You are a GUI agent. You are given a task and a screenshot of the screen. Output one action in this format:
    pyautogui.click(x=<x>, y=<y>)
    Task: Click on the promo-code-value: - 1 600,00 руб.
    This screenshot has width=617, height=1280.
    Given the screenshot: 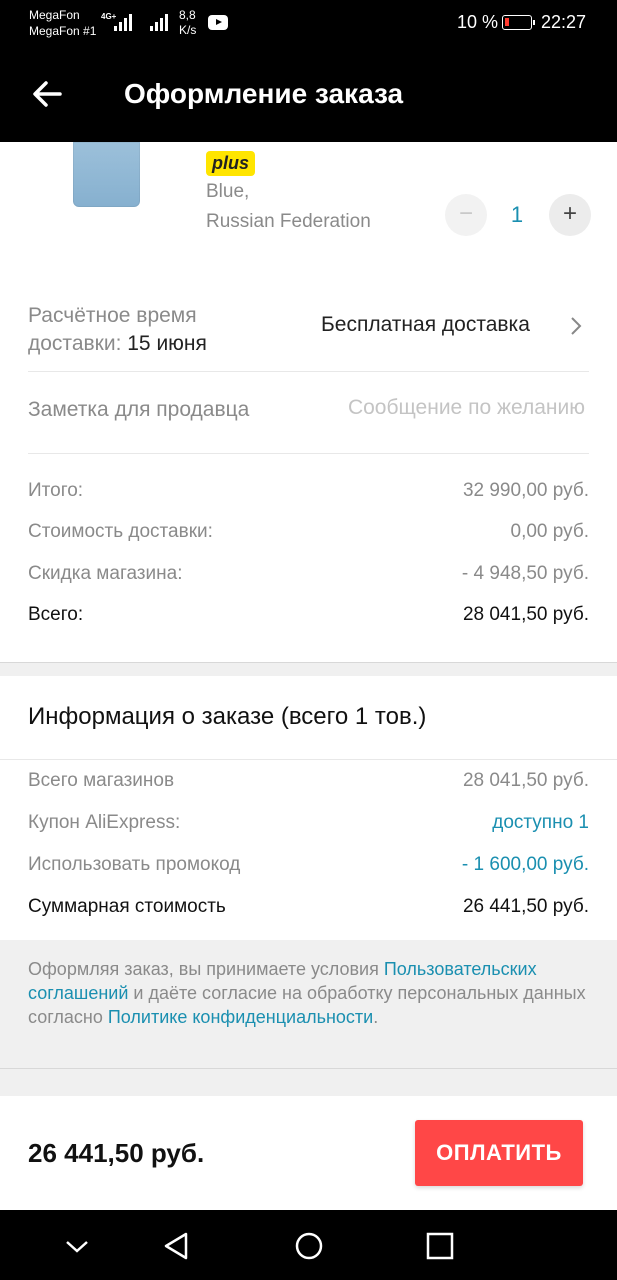 What is the action you would take?
    pyautogui.click(x=525, y=865)
    